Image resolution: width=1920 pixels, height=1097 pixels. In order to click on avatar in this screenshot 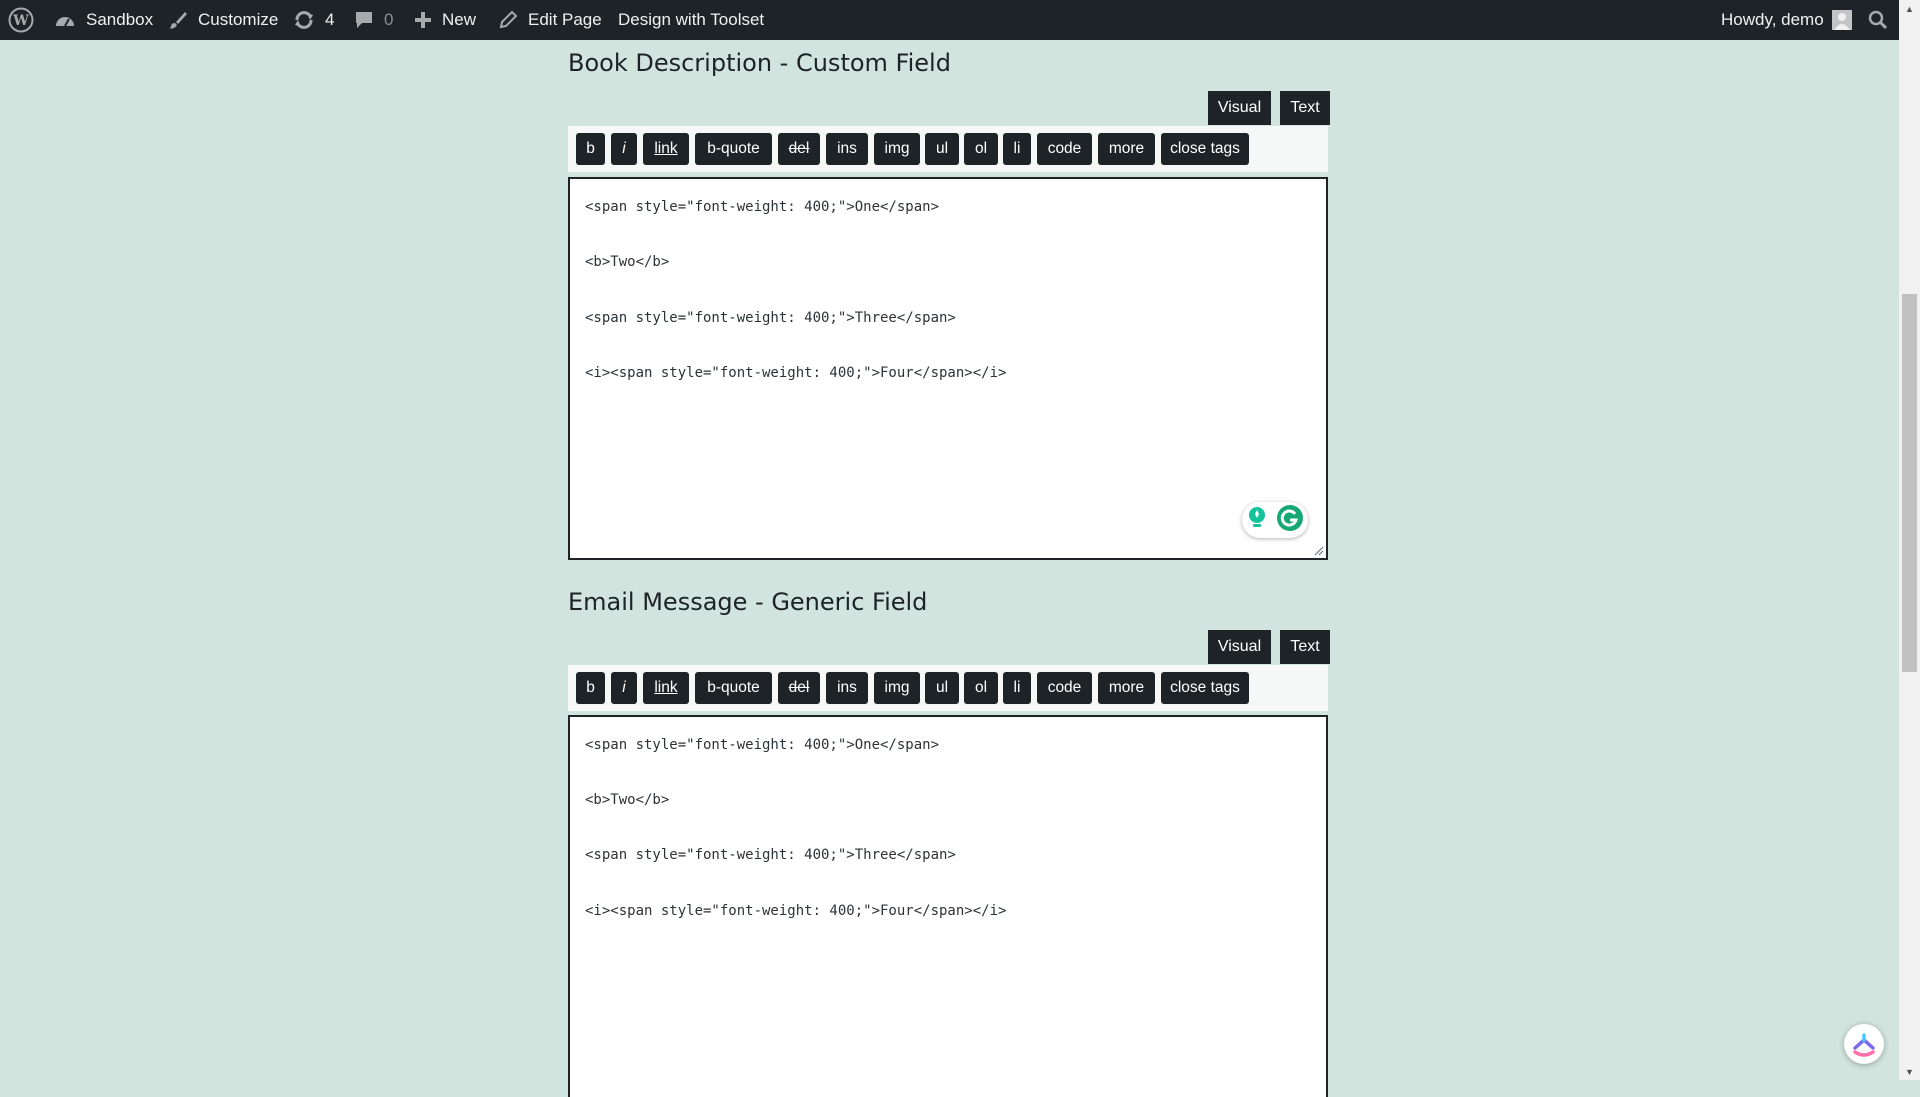, I will do `click(1841, 20)`.